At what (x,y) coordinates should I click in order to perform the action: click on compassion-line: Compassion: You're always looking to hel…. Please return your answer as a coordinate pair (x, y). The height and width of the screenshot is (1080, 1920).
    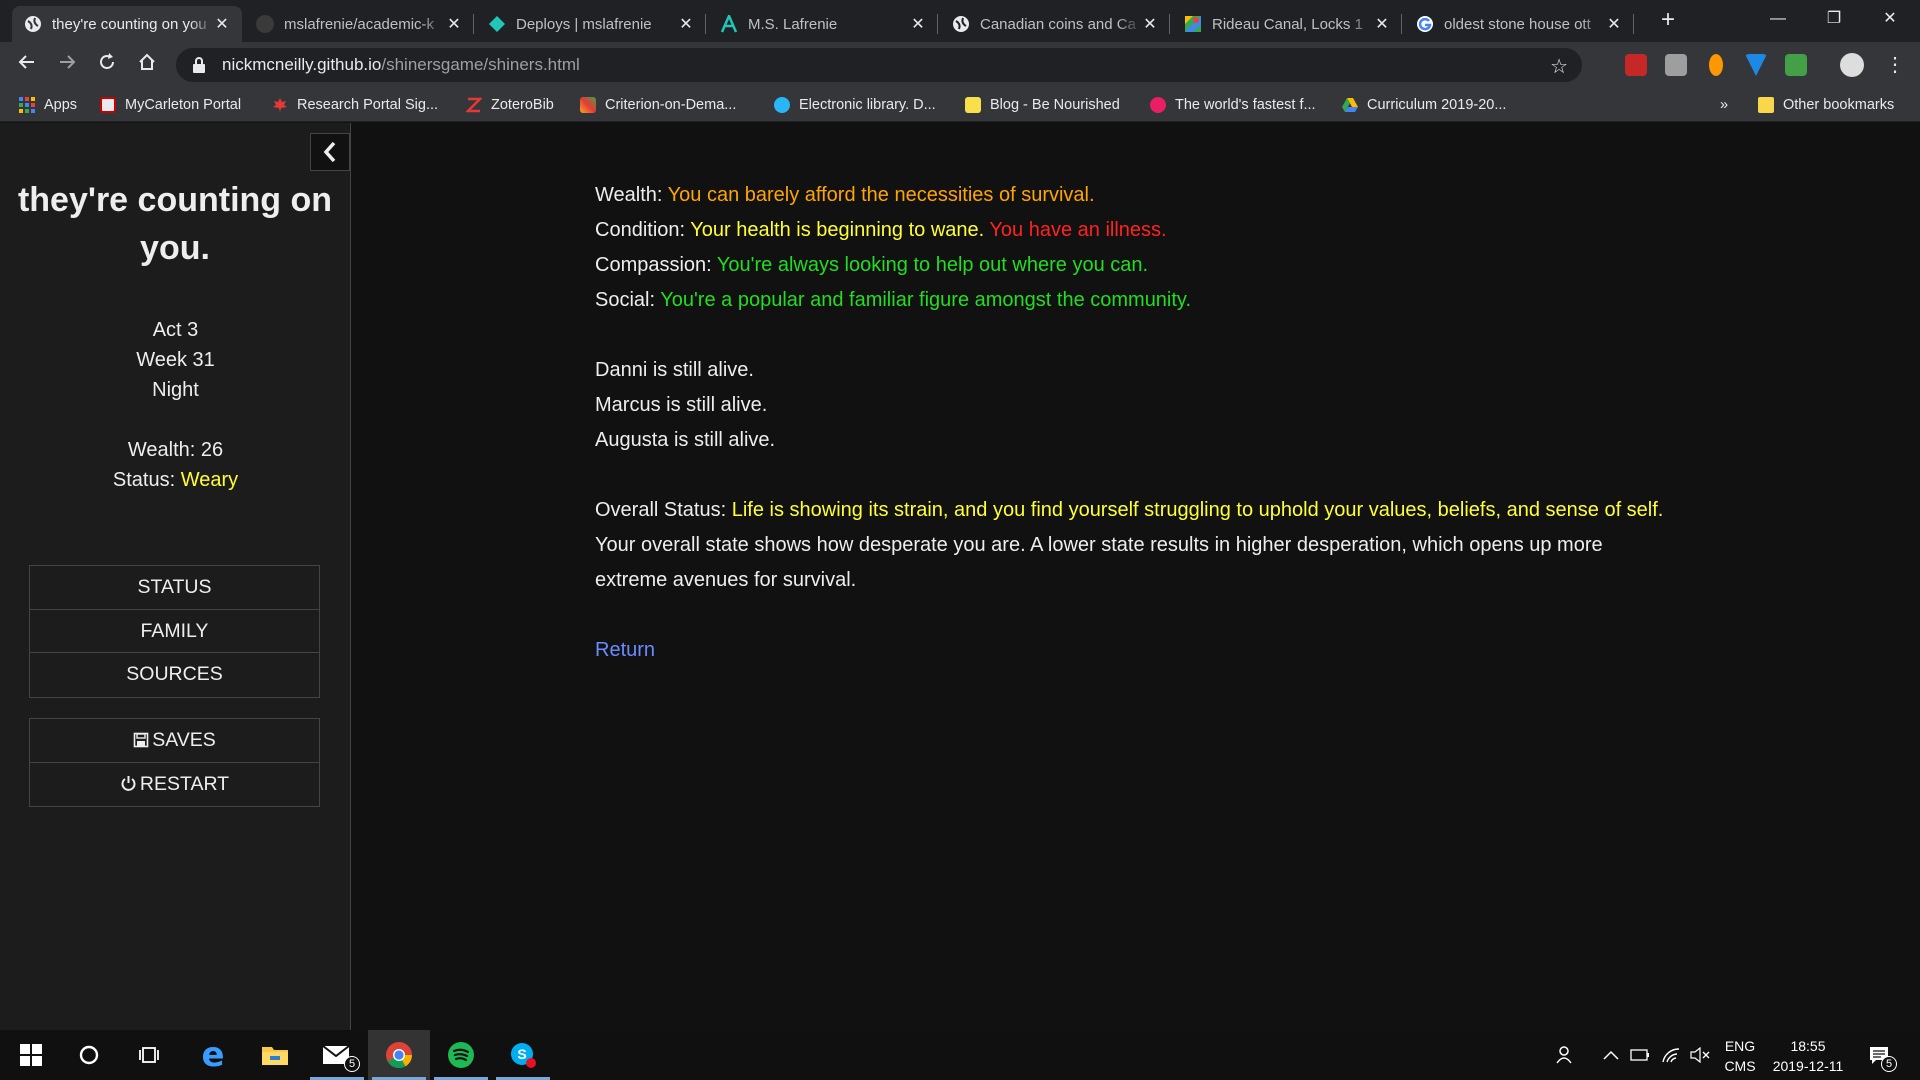
    Looking at the image, I should click on (1160, 265).